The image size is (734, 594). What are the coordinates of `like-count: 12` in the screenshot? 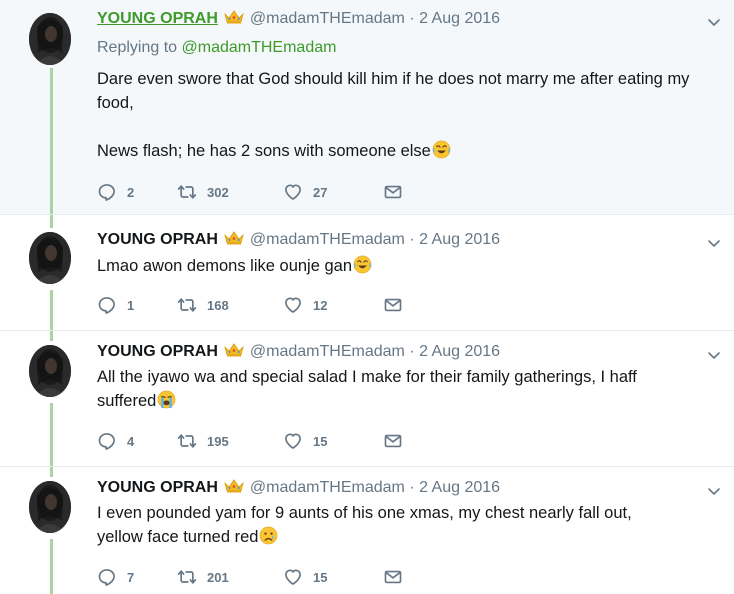 It's located at (320, 305).